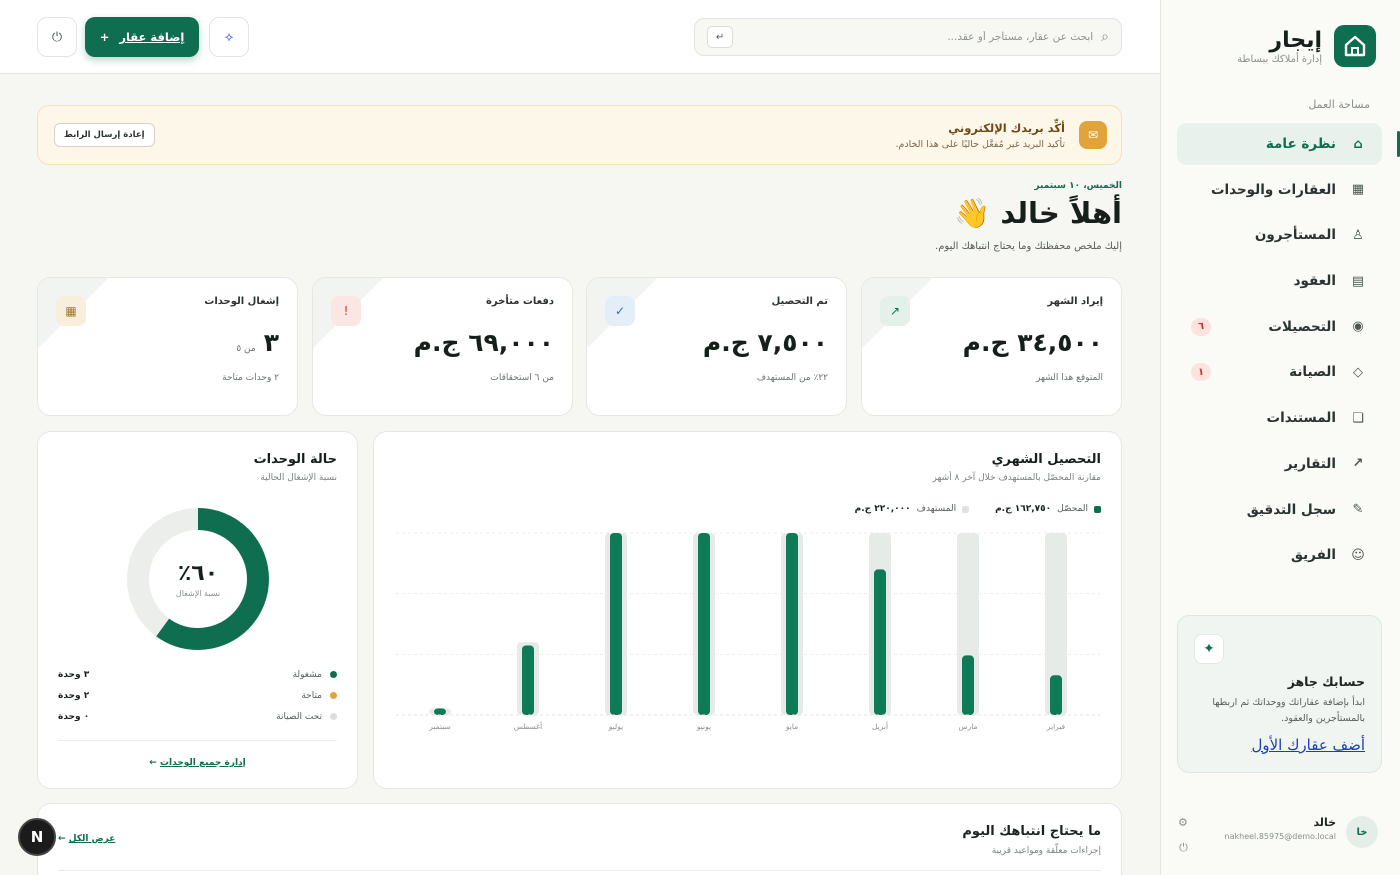 Image resolution: width=1400 pixels, height=875 pixels. Describe the element at coordinates (1273, 189) in the screenshot. I see `sidebar-item-label: العقارات والوحدات` at that location.